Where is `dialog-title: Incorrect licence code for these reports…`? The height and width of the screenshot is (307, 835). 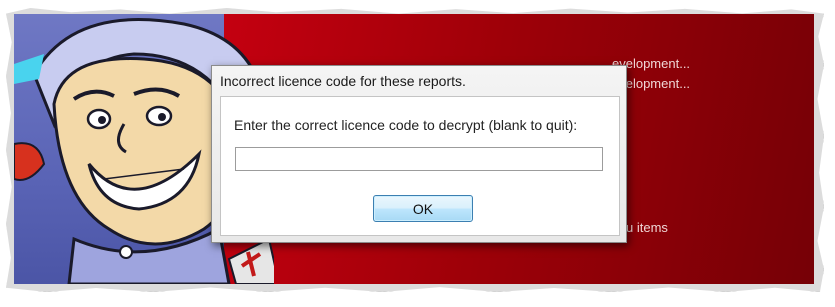
dialog-title: Incorrect licence code for these reports… is located at coordinates (343, 81).